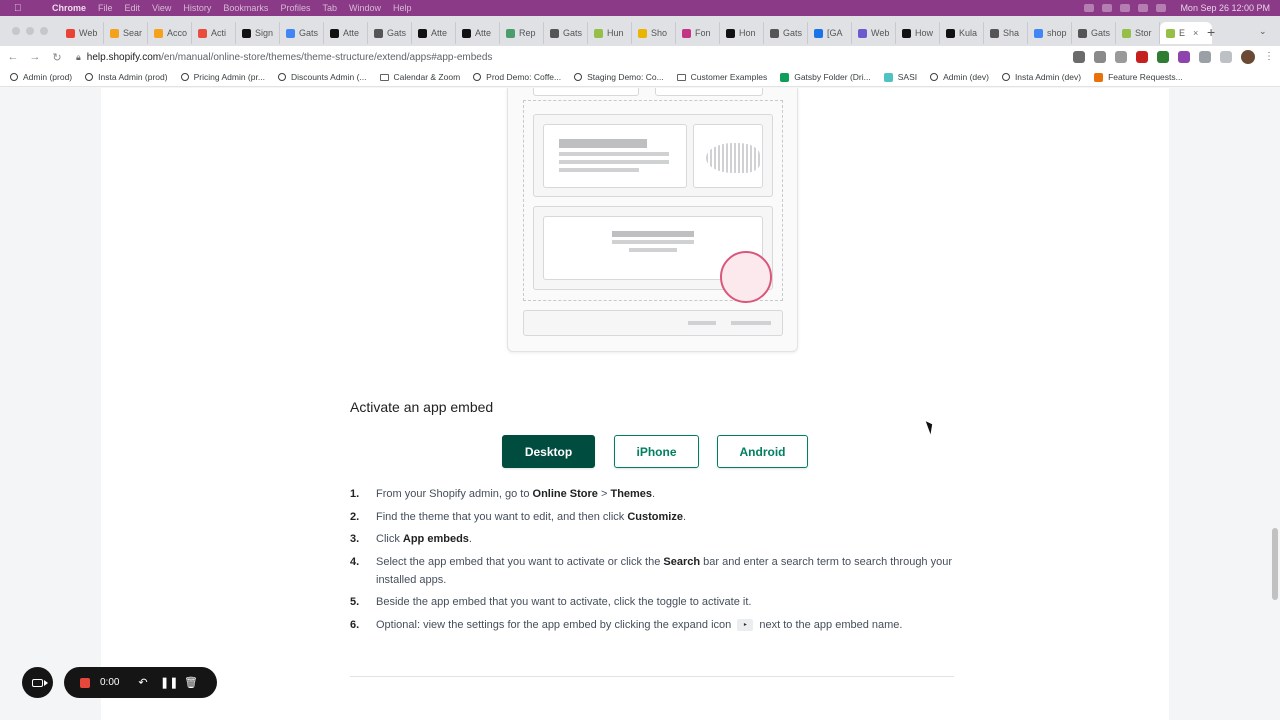  What do you see at coordinates (85, 682) in the screenshot?
I see `stop-recording-button` at bounding box center [85, 682].